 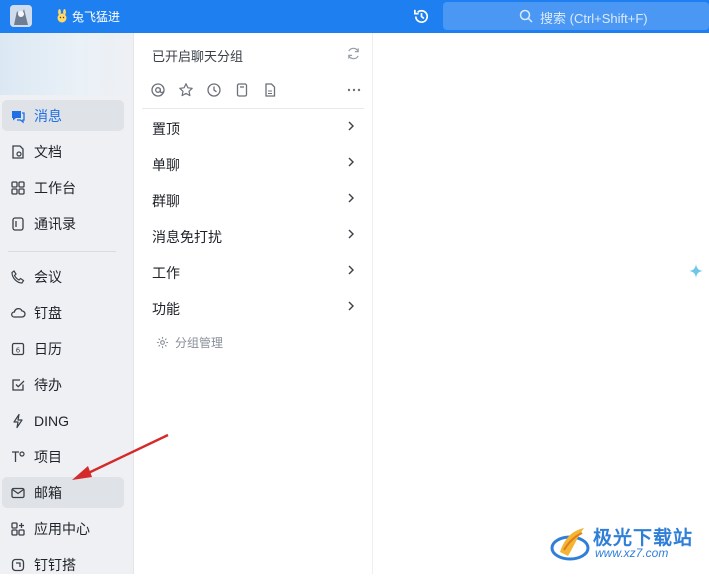 What do you see at coordinates (18, 276) in the screenshot?
I see `meeting-icon` at bounding box center [18, 276].